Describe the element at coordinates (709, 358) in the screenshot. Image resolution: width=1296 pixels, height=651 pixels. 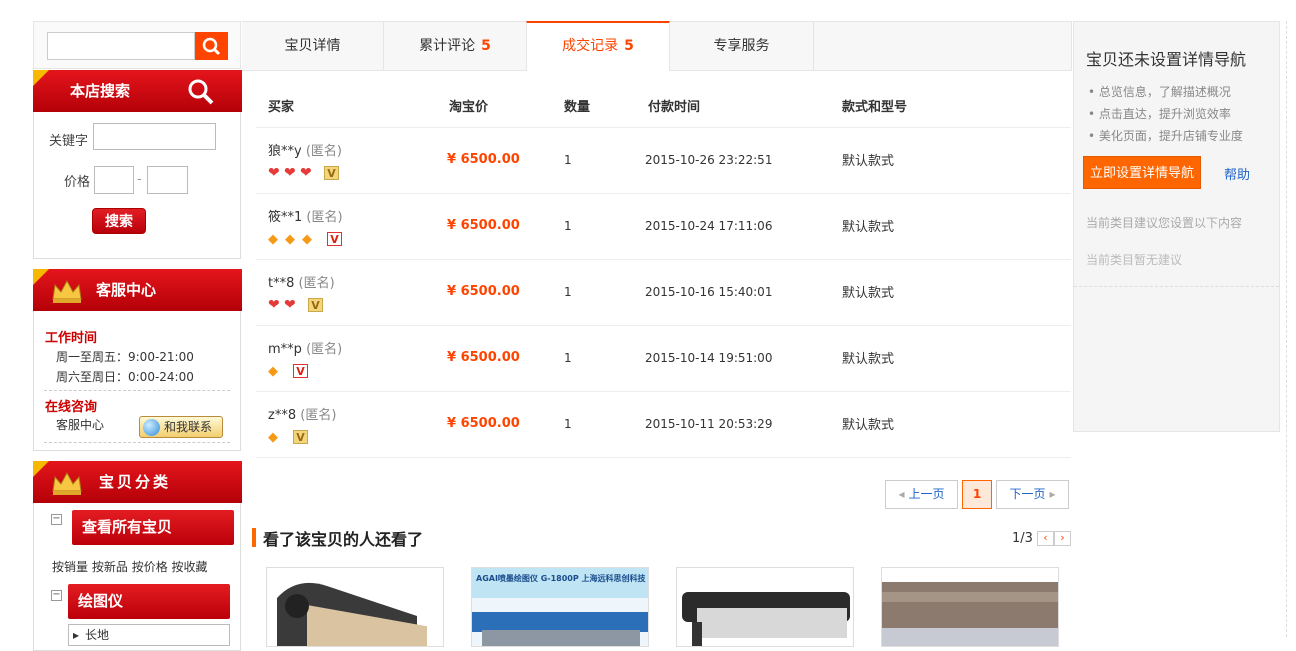
I see `payment-time: 2015-10-14 19:51:00` at that location.